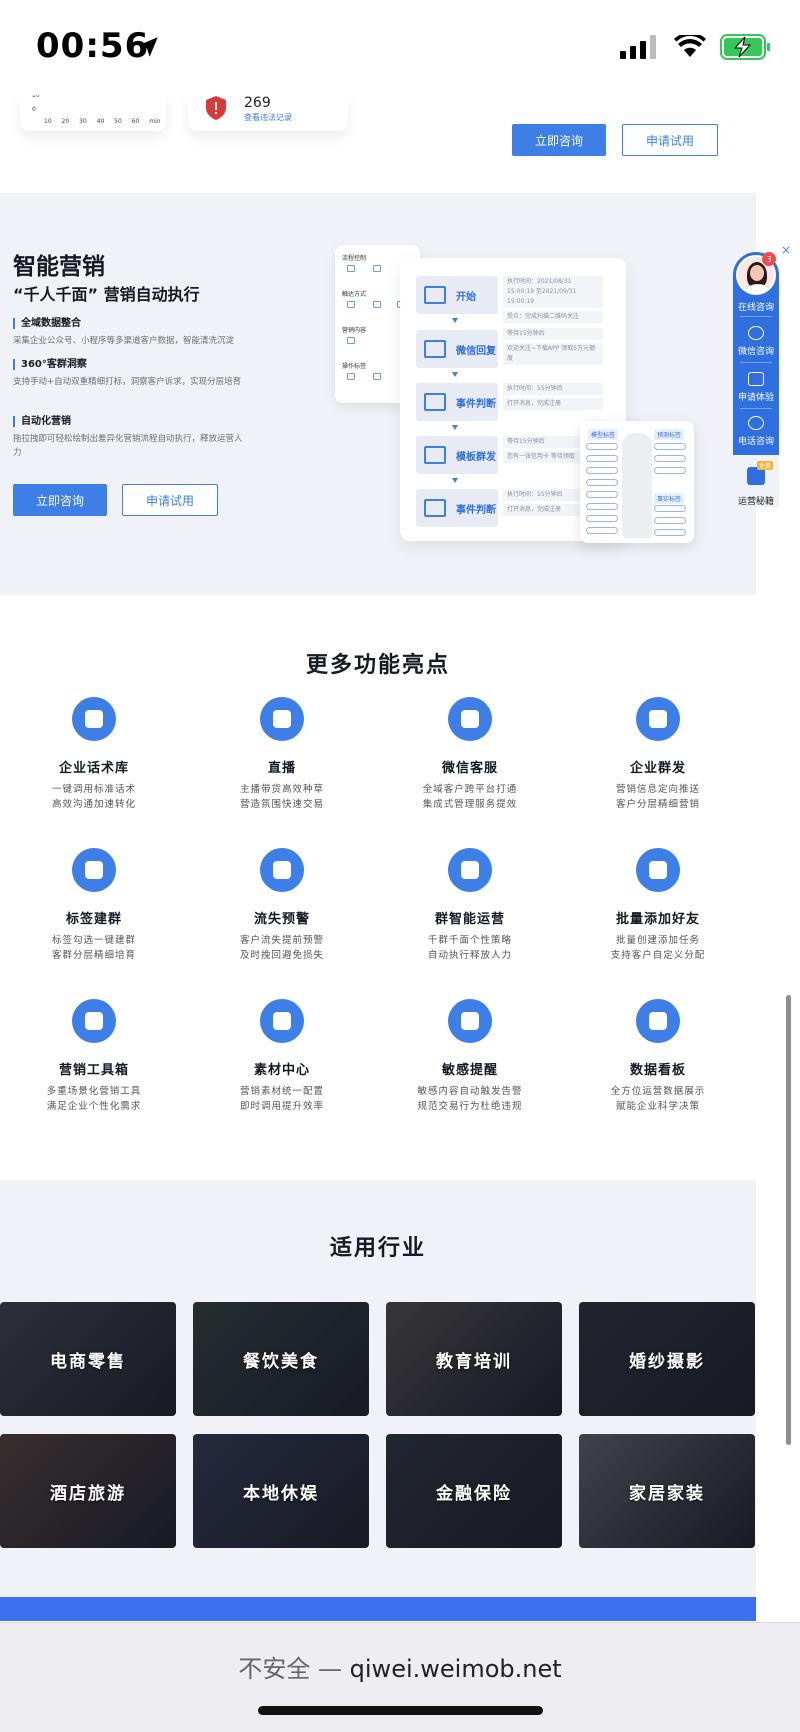 This screenshot has height=1732, width=800. I want to click on mail-icon, so click(435, 455).